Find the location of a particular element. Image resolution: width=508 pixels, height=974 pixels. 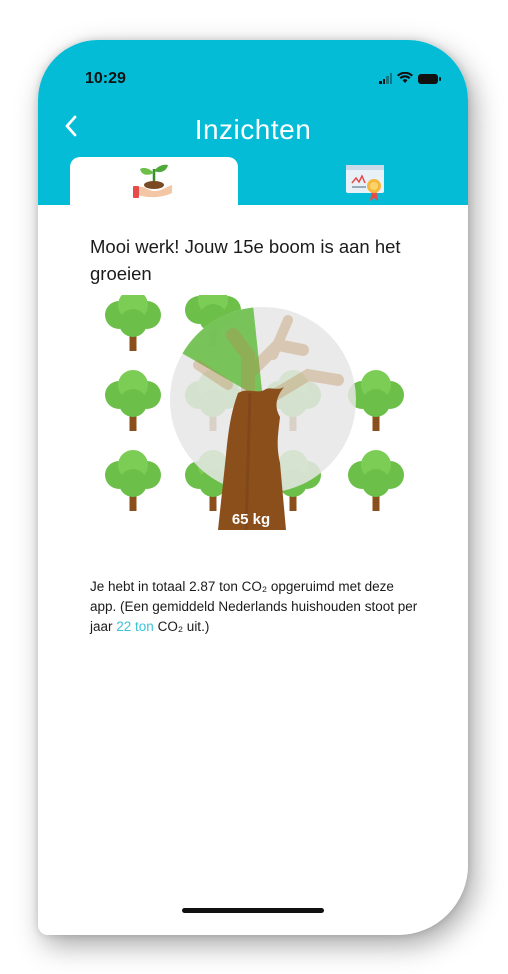

home-indicator is located at coordinates (253, 910).